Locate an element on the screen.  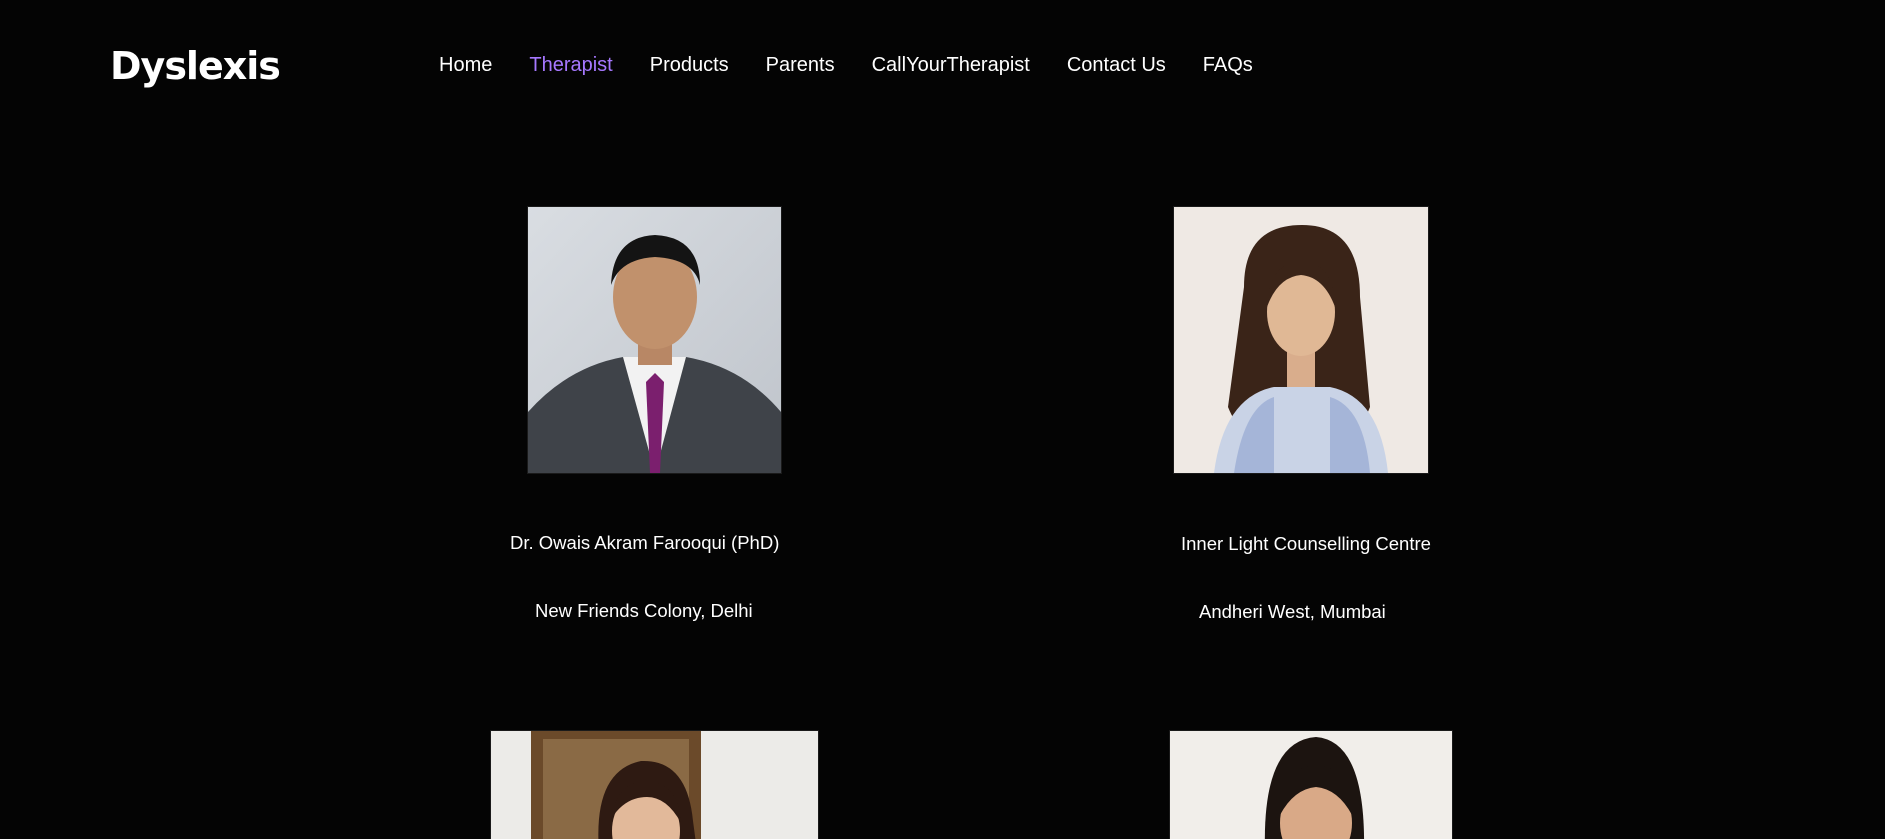
therapist-location: New Friends Colony, Delhi is located at coordinates (644, 610).